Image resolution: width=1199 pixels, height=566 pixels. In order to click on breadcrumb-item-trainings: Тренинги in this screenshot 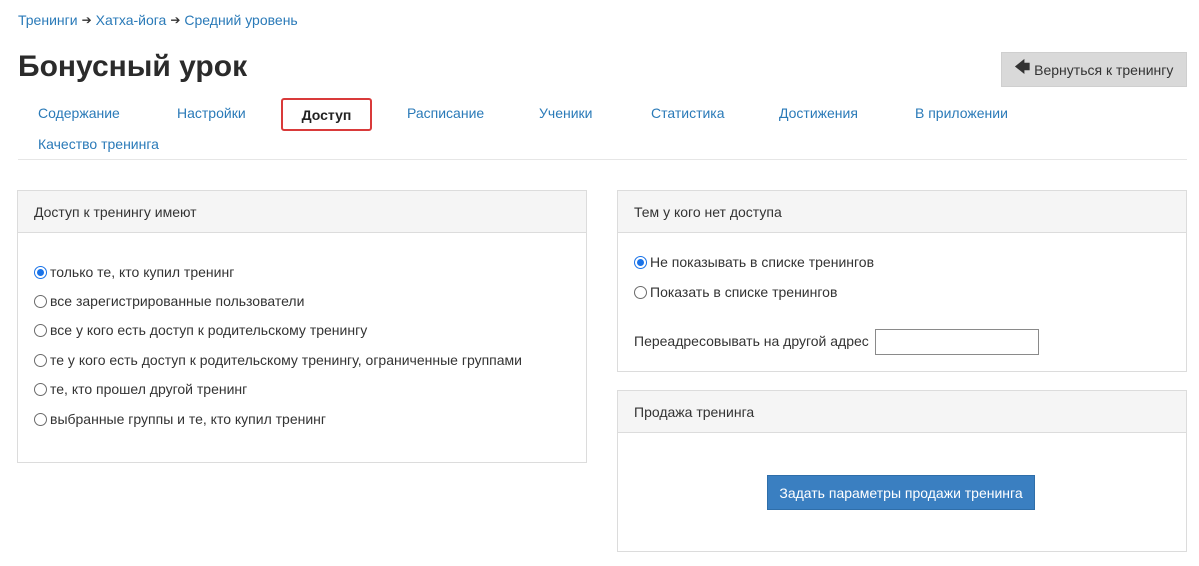, I will do `click(48, 20)`.